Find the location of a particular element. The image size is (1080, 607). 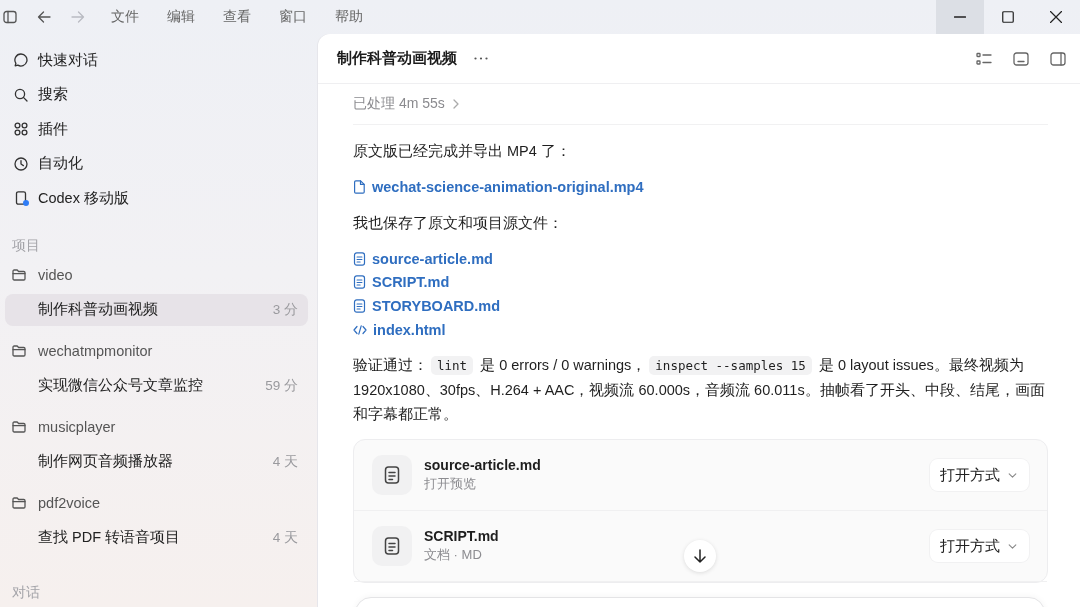

menu-item: 编辑 is located at coordinates (181, 17).